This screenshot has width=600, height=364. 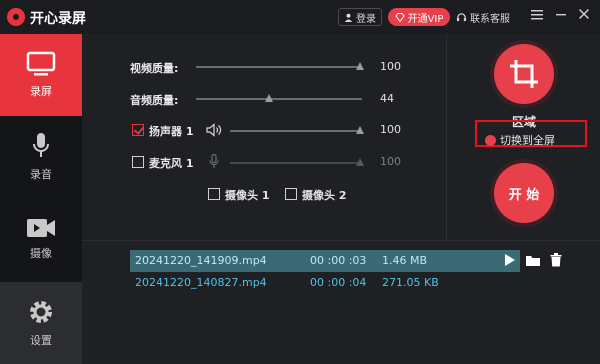 I want to click on video-quality-label: 视频质量:, so click(x=154, y=68).